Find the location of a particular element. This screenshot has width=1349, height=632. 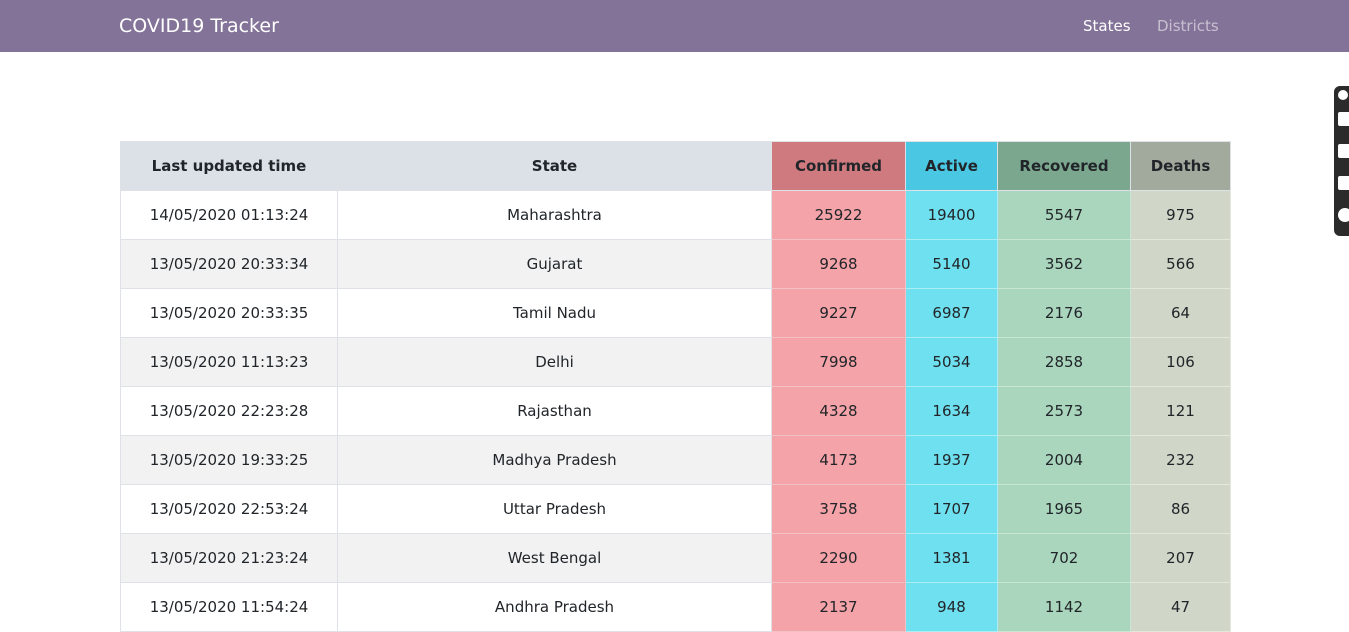

cell-recovered: 1142 is located at coordinates (1064, 607).